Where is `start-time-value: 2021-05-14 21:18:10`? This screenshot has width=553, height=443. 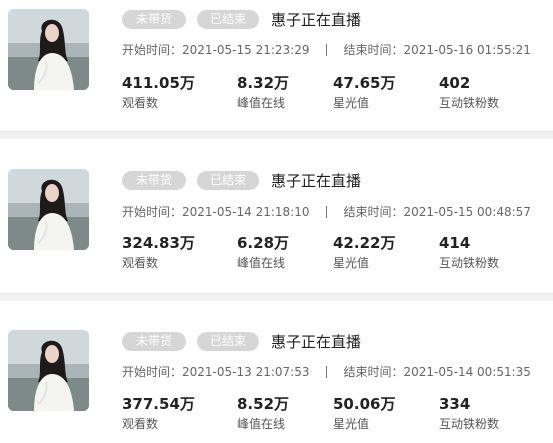
start-time-value: 2021-05-14 21:18:10 is located at coordinates (246, 211).